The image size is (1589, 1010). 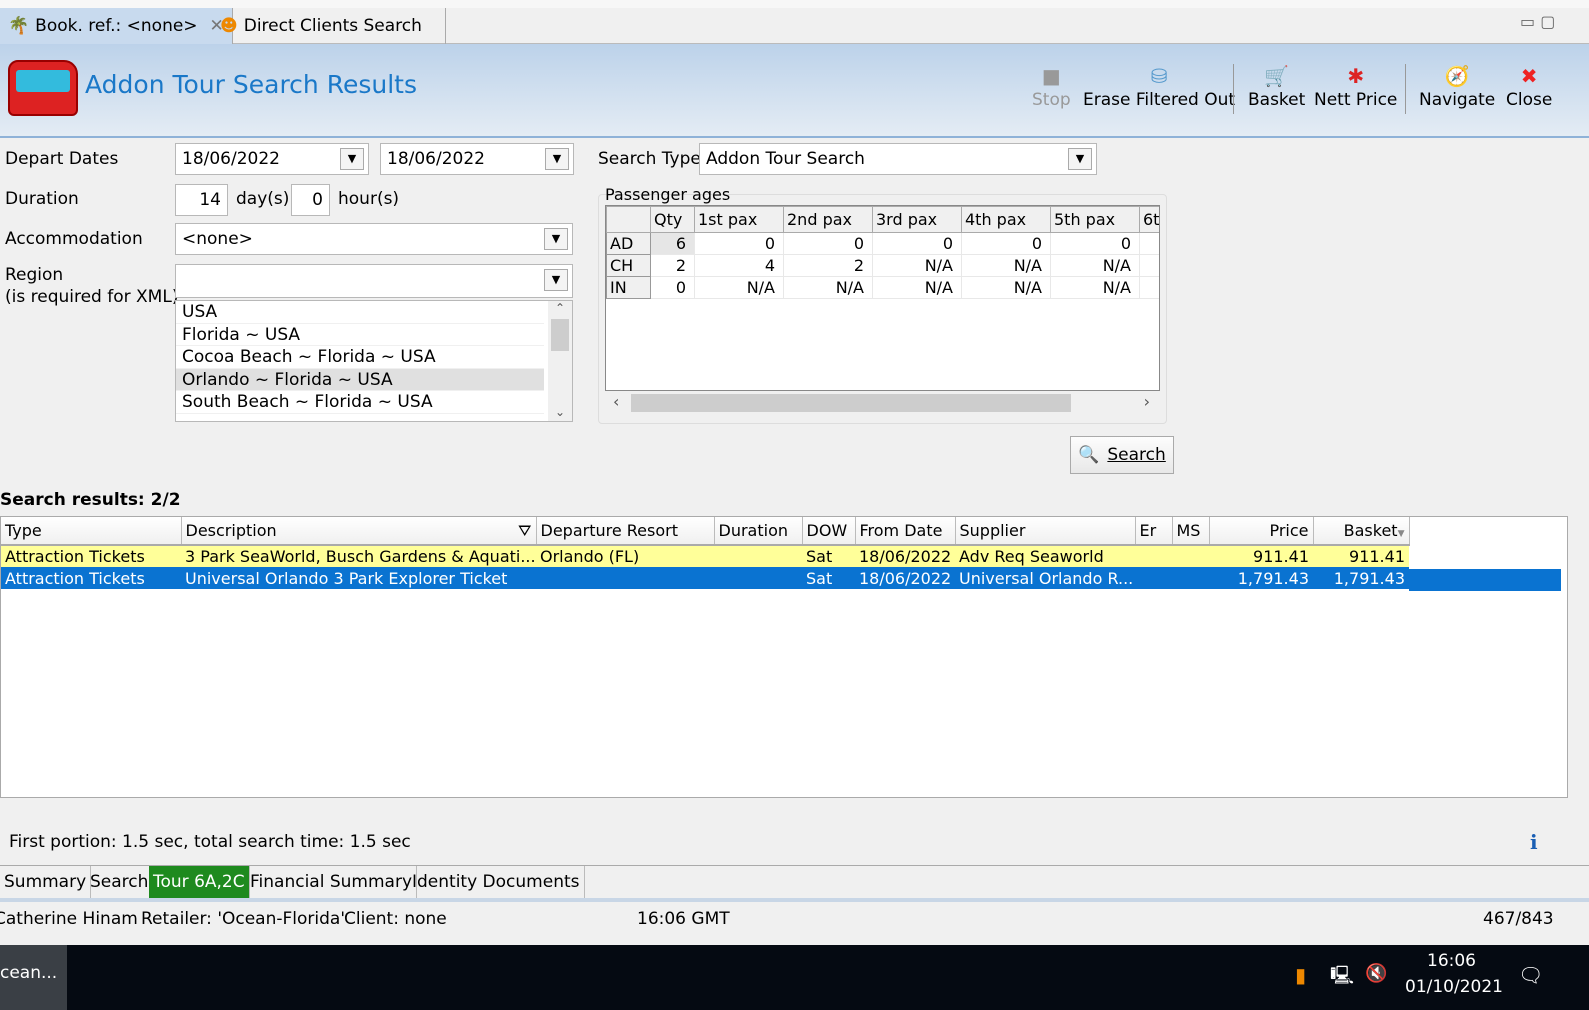 I want to click on age-cell: 2, so click(x=828, y=265).